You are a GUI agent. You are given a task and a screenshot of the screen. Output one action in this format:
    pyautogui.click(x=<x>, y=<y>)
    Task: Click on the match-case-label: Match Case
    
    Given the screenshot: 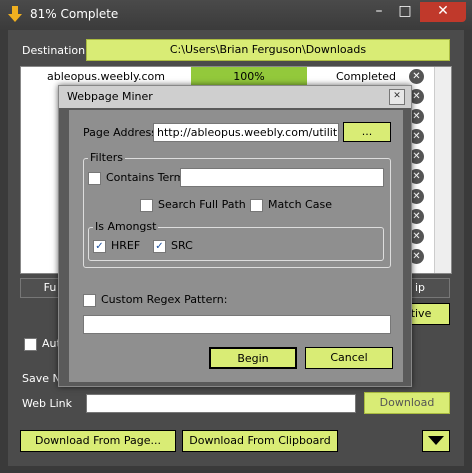 What is the action you would take?
    pyautogui.click(x=300, y=204)
    